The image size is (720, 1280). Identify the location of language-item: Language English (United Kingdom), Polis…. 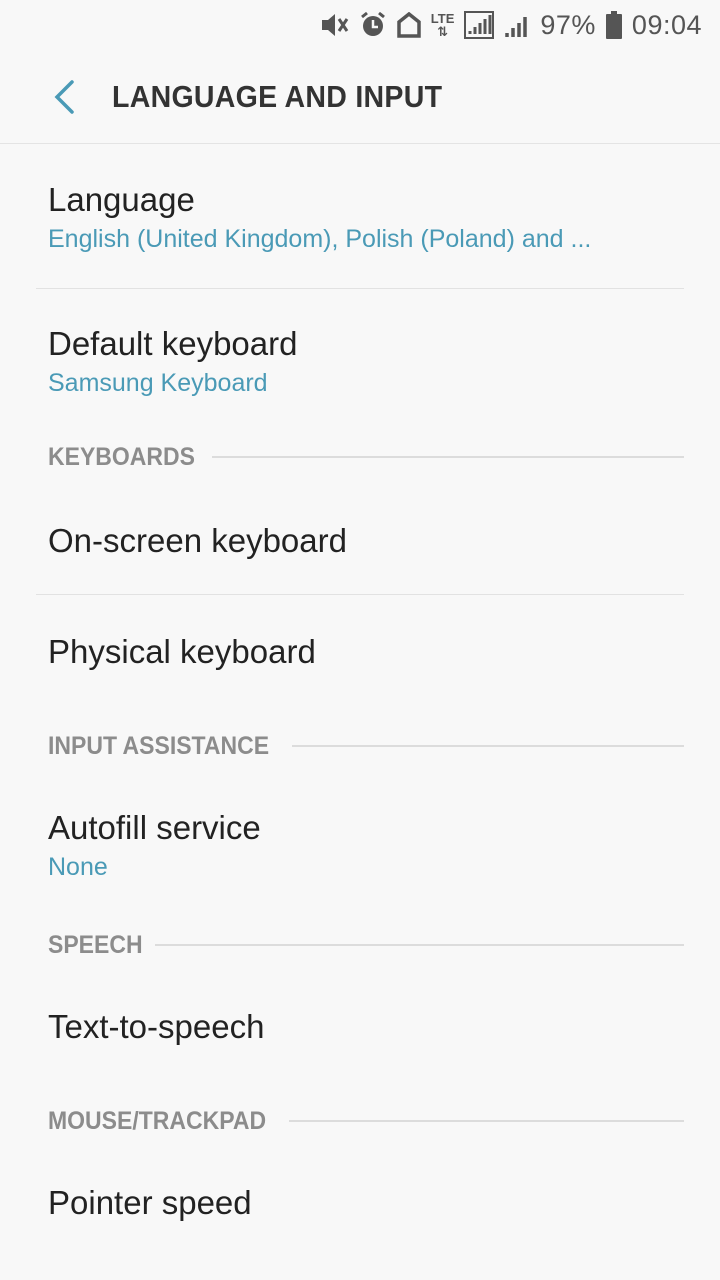
(360, 216).